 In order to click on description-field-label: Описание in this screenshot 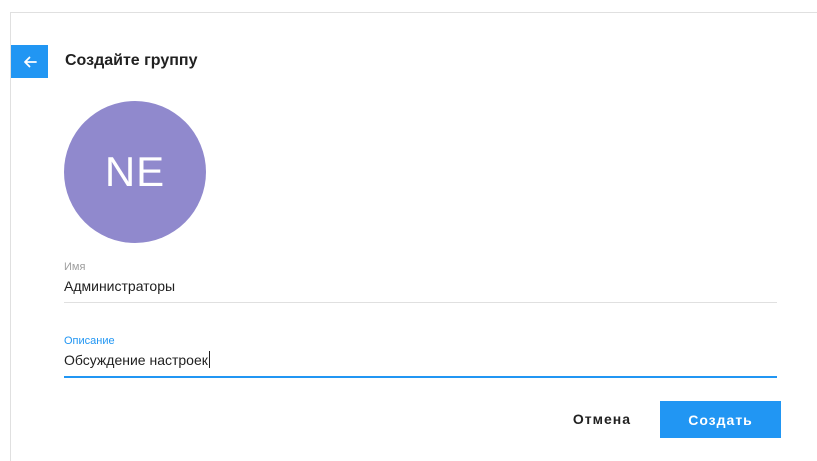, I will do `click(89, 341)`.